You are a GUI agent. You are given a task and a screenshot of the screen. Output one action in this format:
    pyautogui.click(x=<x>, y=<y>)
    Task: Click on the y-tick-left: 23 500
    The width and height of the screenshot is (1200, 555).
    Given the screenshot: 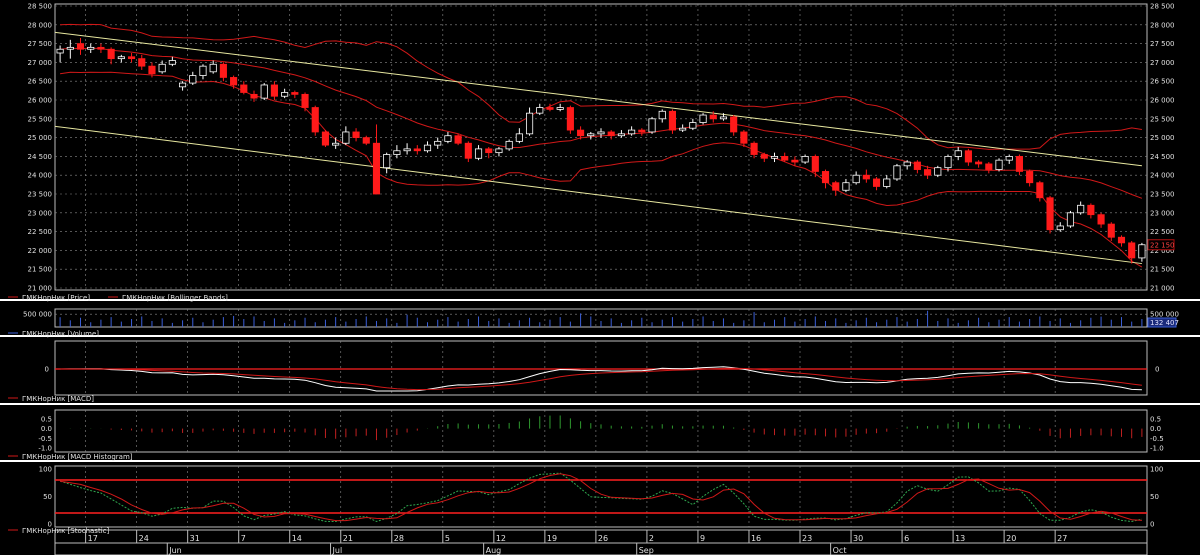 What is the action you would take?
    pyautogui.click(x=40, y=195)
    